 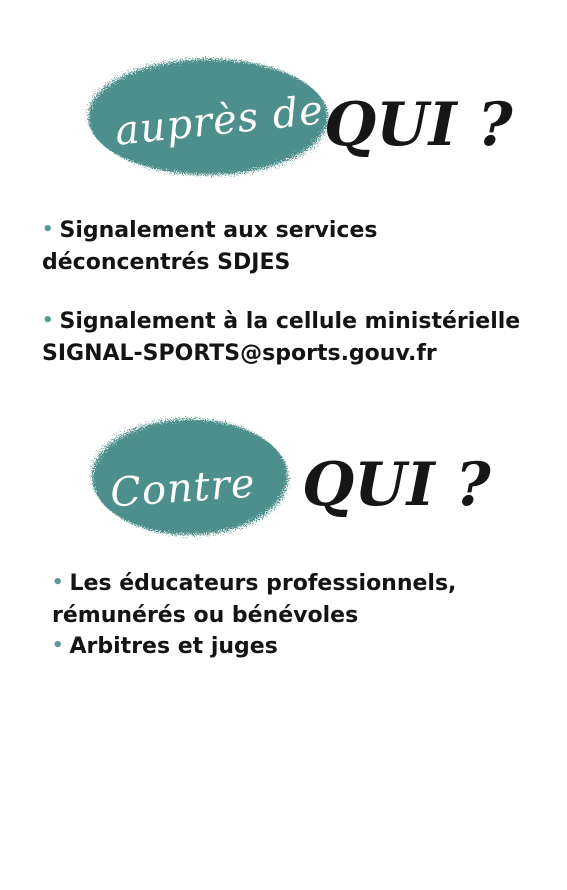 What do you see at coordinates (166, 262) in the screenshot?
I see `item-text-continued: déconcentrés SDJES` at bounding box center [166, 262].